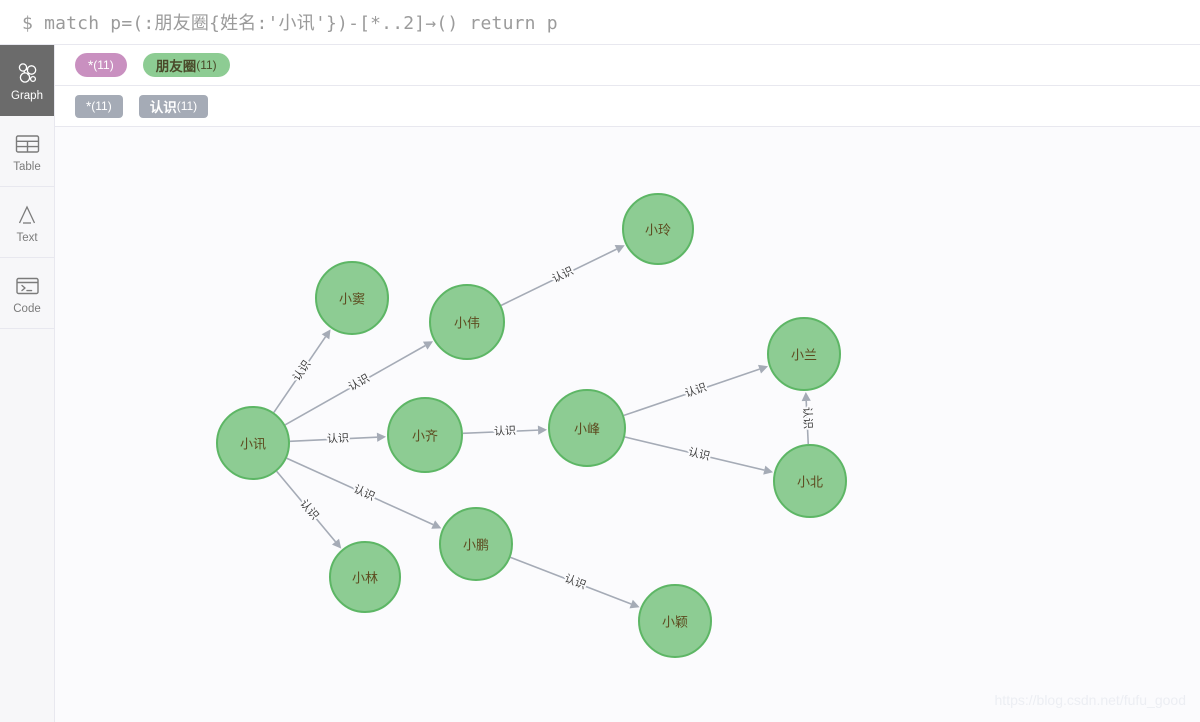  I want to click on sidebar-filler, so click(27, 525).